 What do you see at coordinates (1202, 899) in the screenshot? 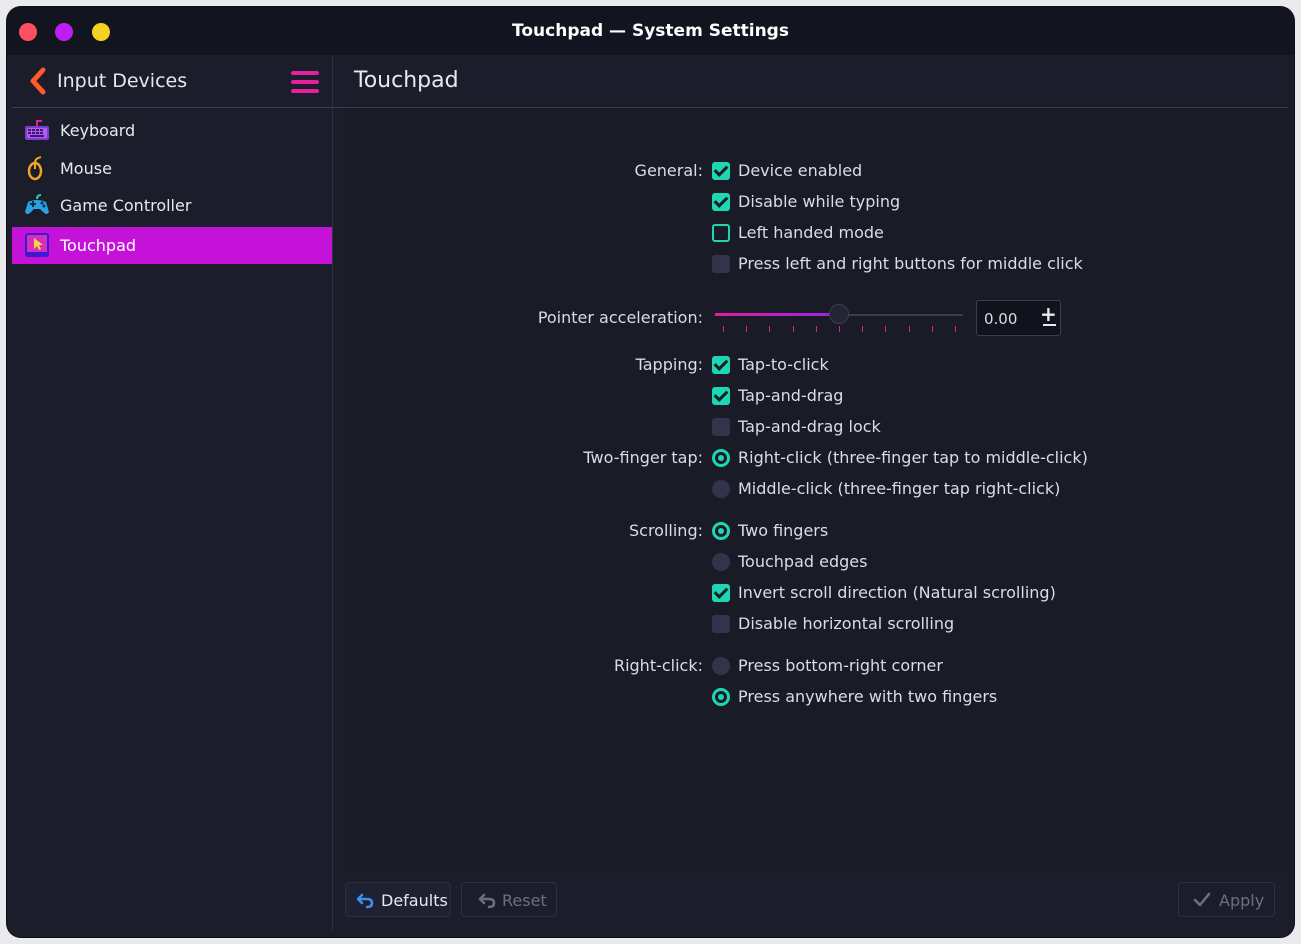
I see `checkmark-icon` at bounding box center [1202, 899].